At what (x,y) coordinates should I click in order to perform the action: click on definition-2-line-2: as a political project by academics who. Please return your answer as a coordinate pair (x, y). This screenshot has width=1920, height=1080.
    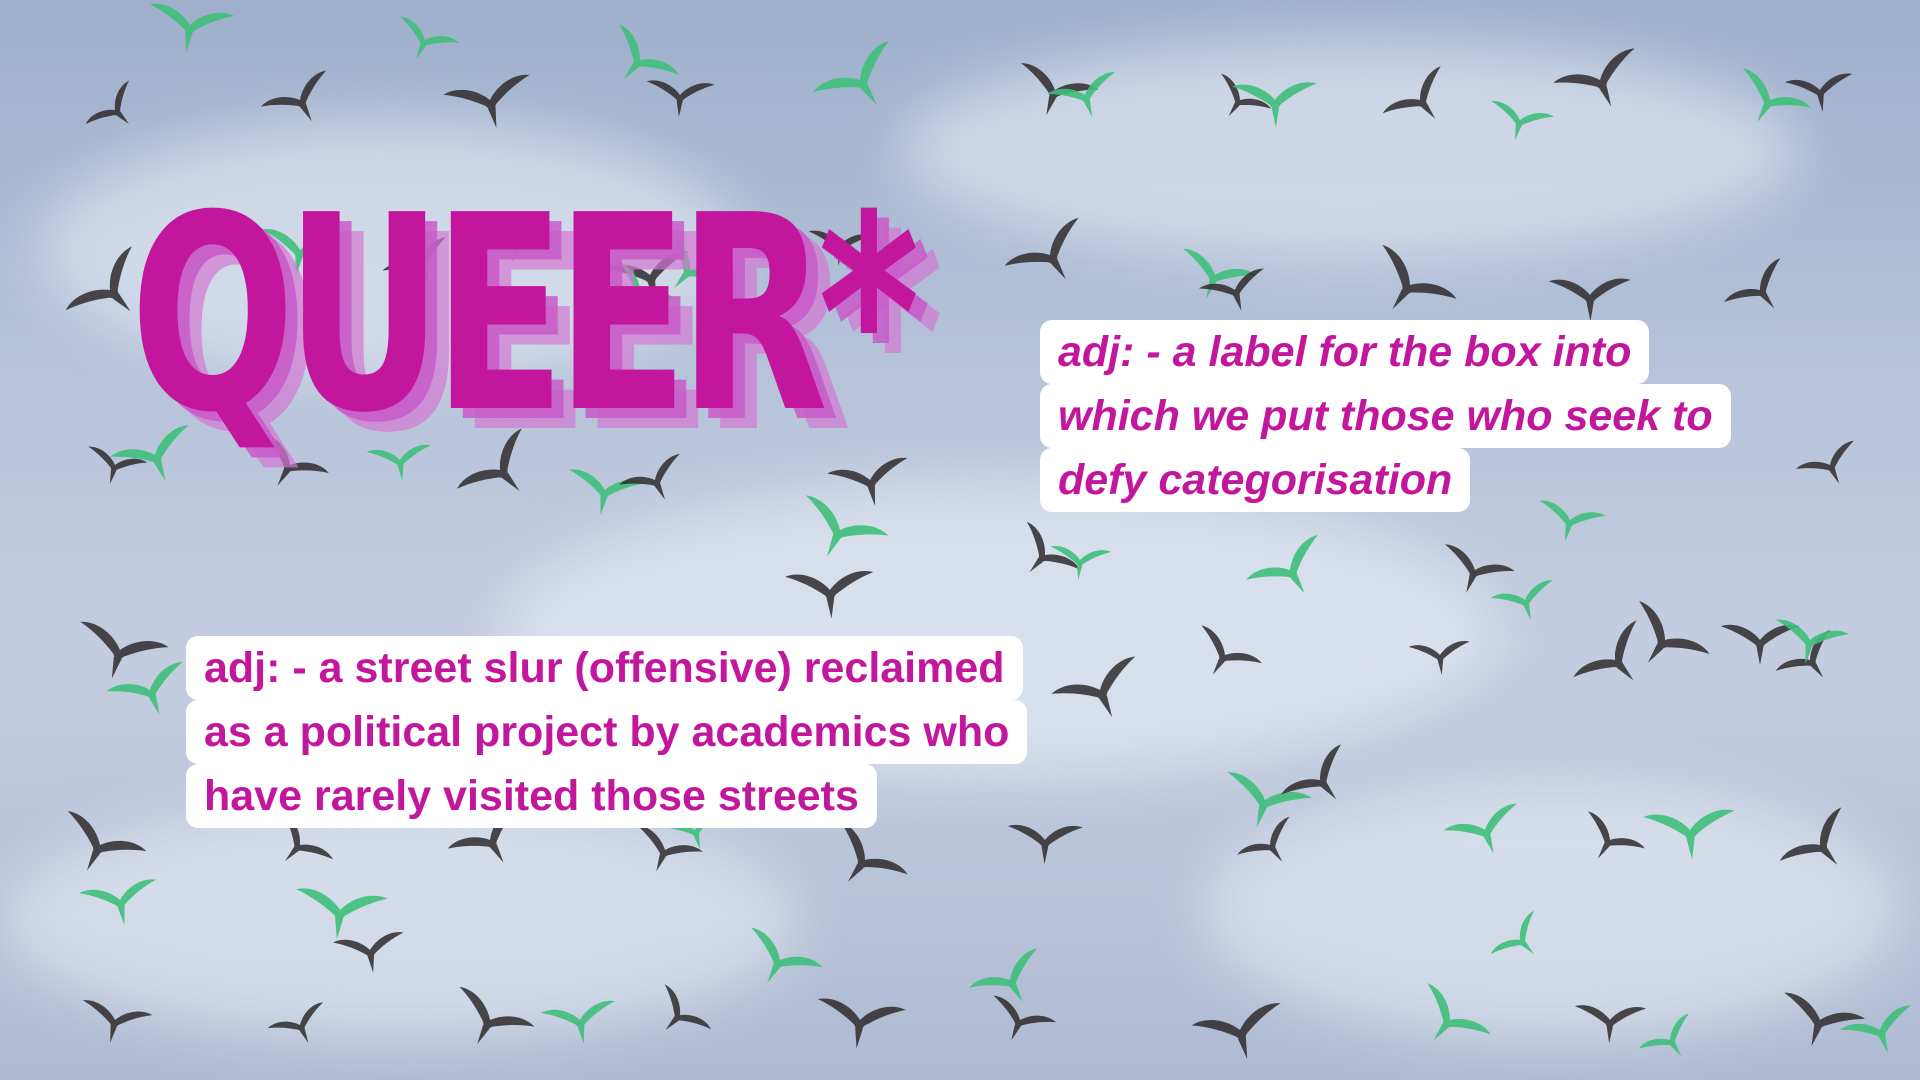
    Looking at the image, I should click on (607, 732).